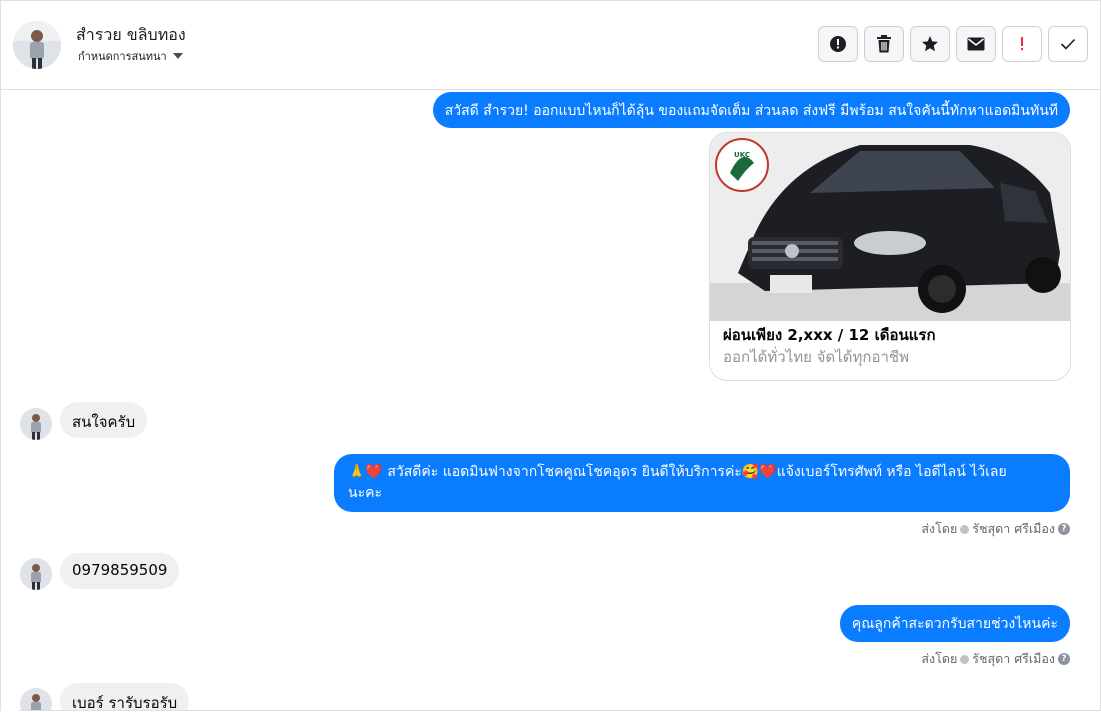 This screenshot has width=1101, height=712. I want to click on exclamation-icon, so click(1022, 44).